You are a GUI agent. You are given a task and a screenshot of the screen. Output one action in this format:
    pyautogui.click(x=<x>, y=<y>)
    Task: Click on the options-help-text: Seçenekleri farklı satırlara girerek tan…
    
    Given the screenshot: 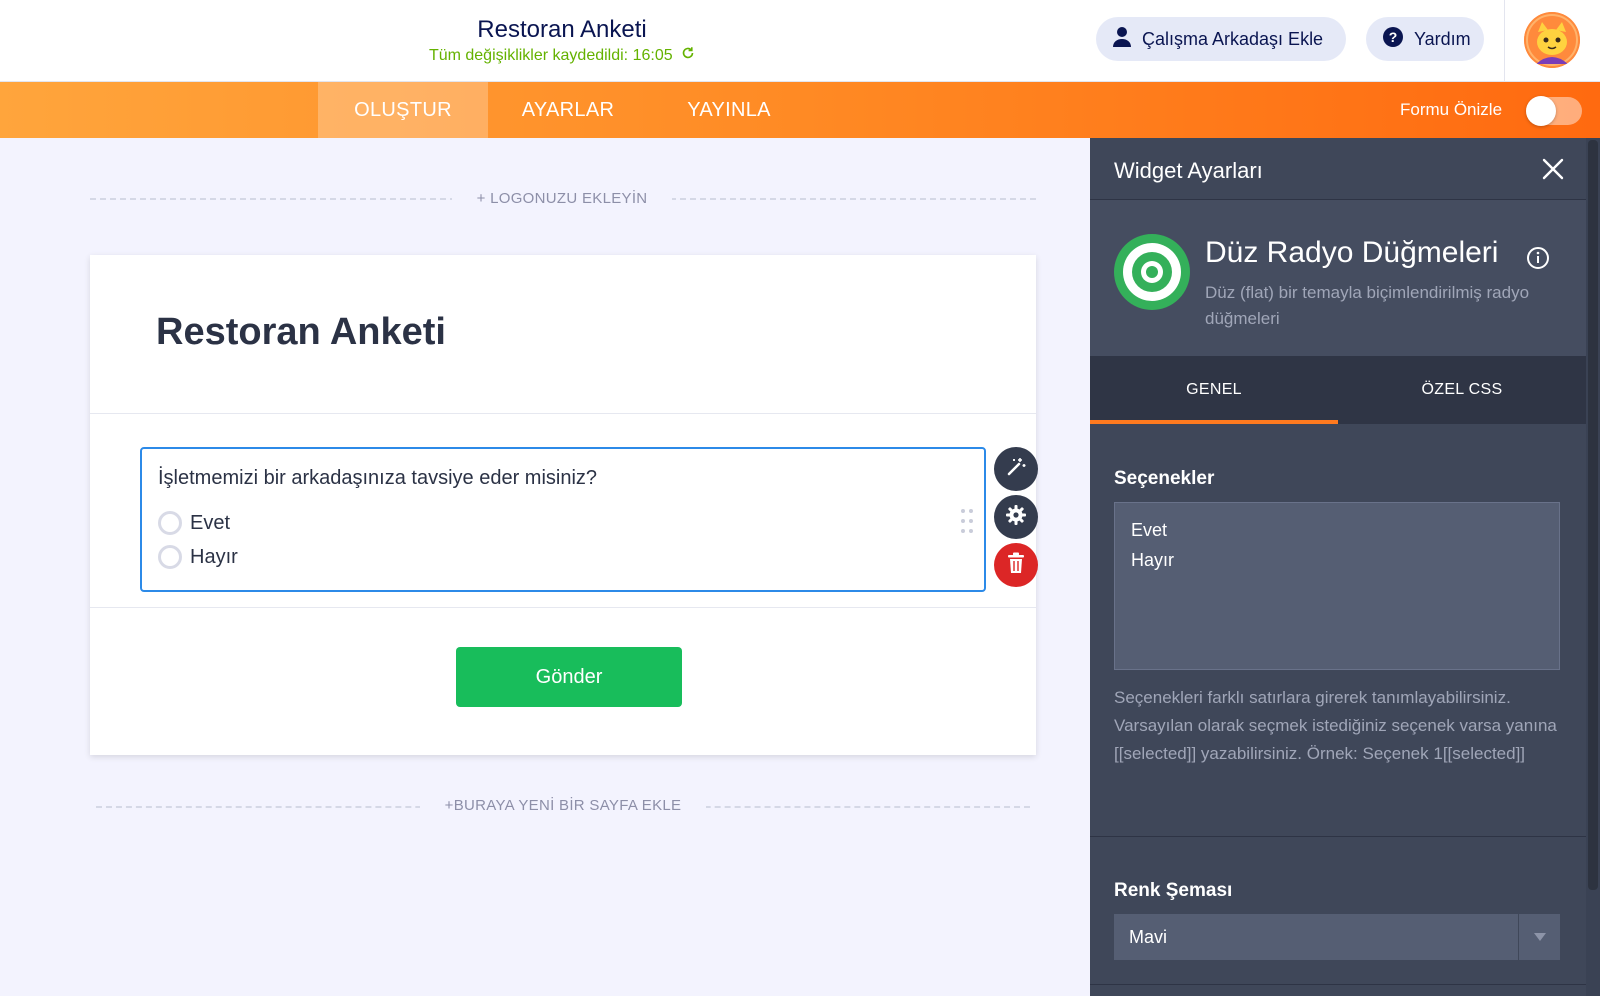 What is the action you would take?
    pyautogui.click(x=1335, y=725)
    